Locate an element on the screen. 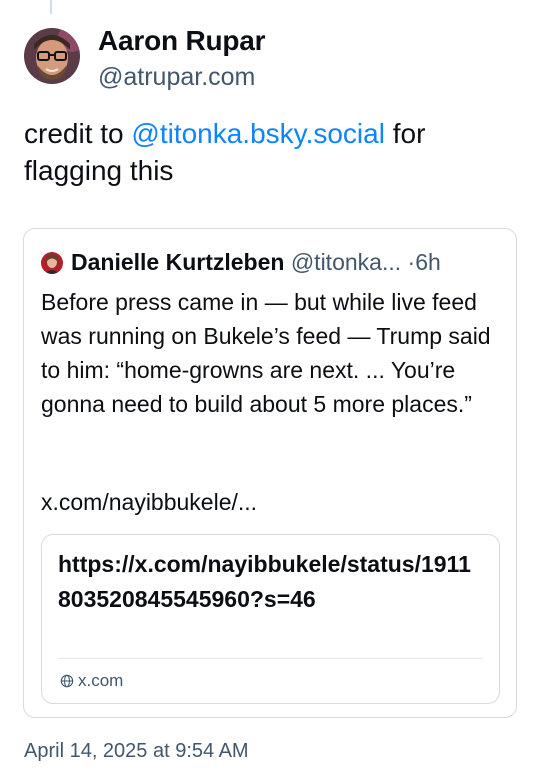  globe-icon is located at coordinates (67, 681).